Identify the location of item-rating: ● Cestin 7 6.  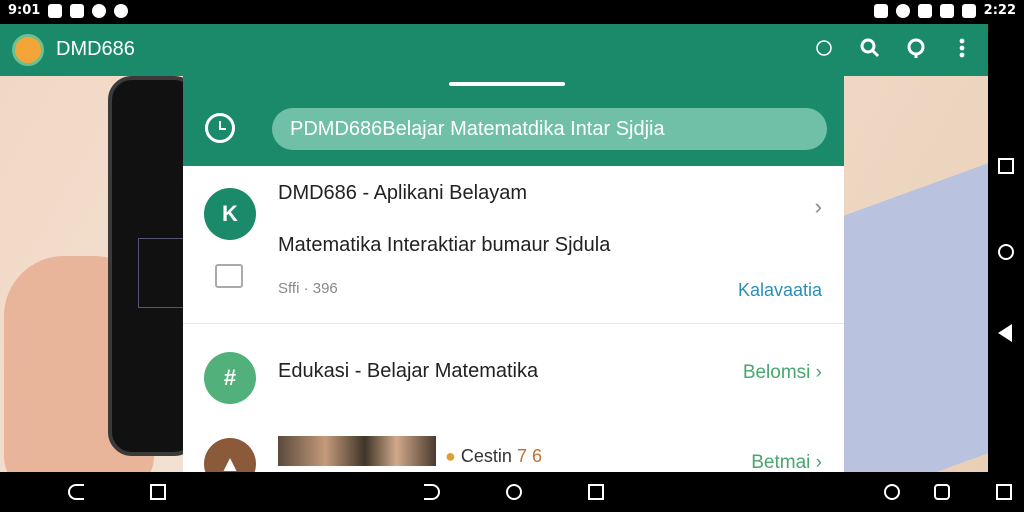
(493, 456).